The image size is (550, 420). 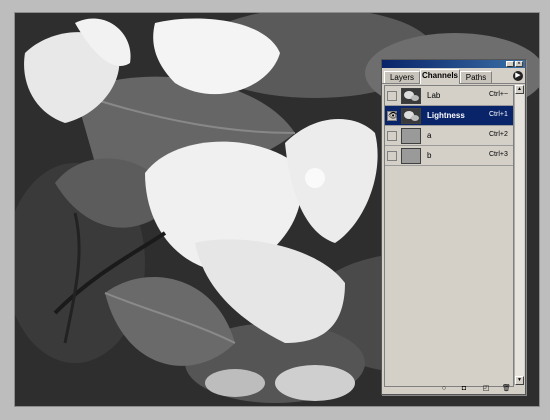 What do you see at coordinates (498, 114) in the screenshot?
I see `channel-shortcut: Ctrl+1` at bounding box center [498, 114].